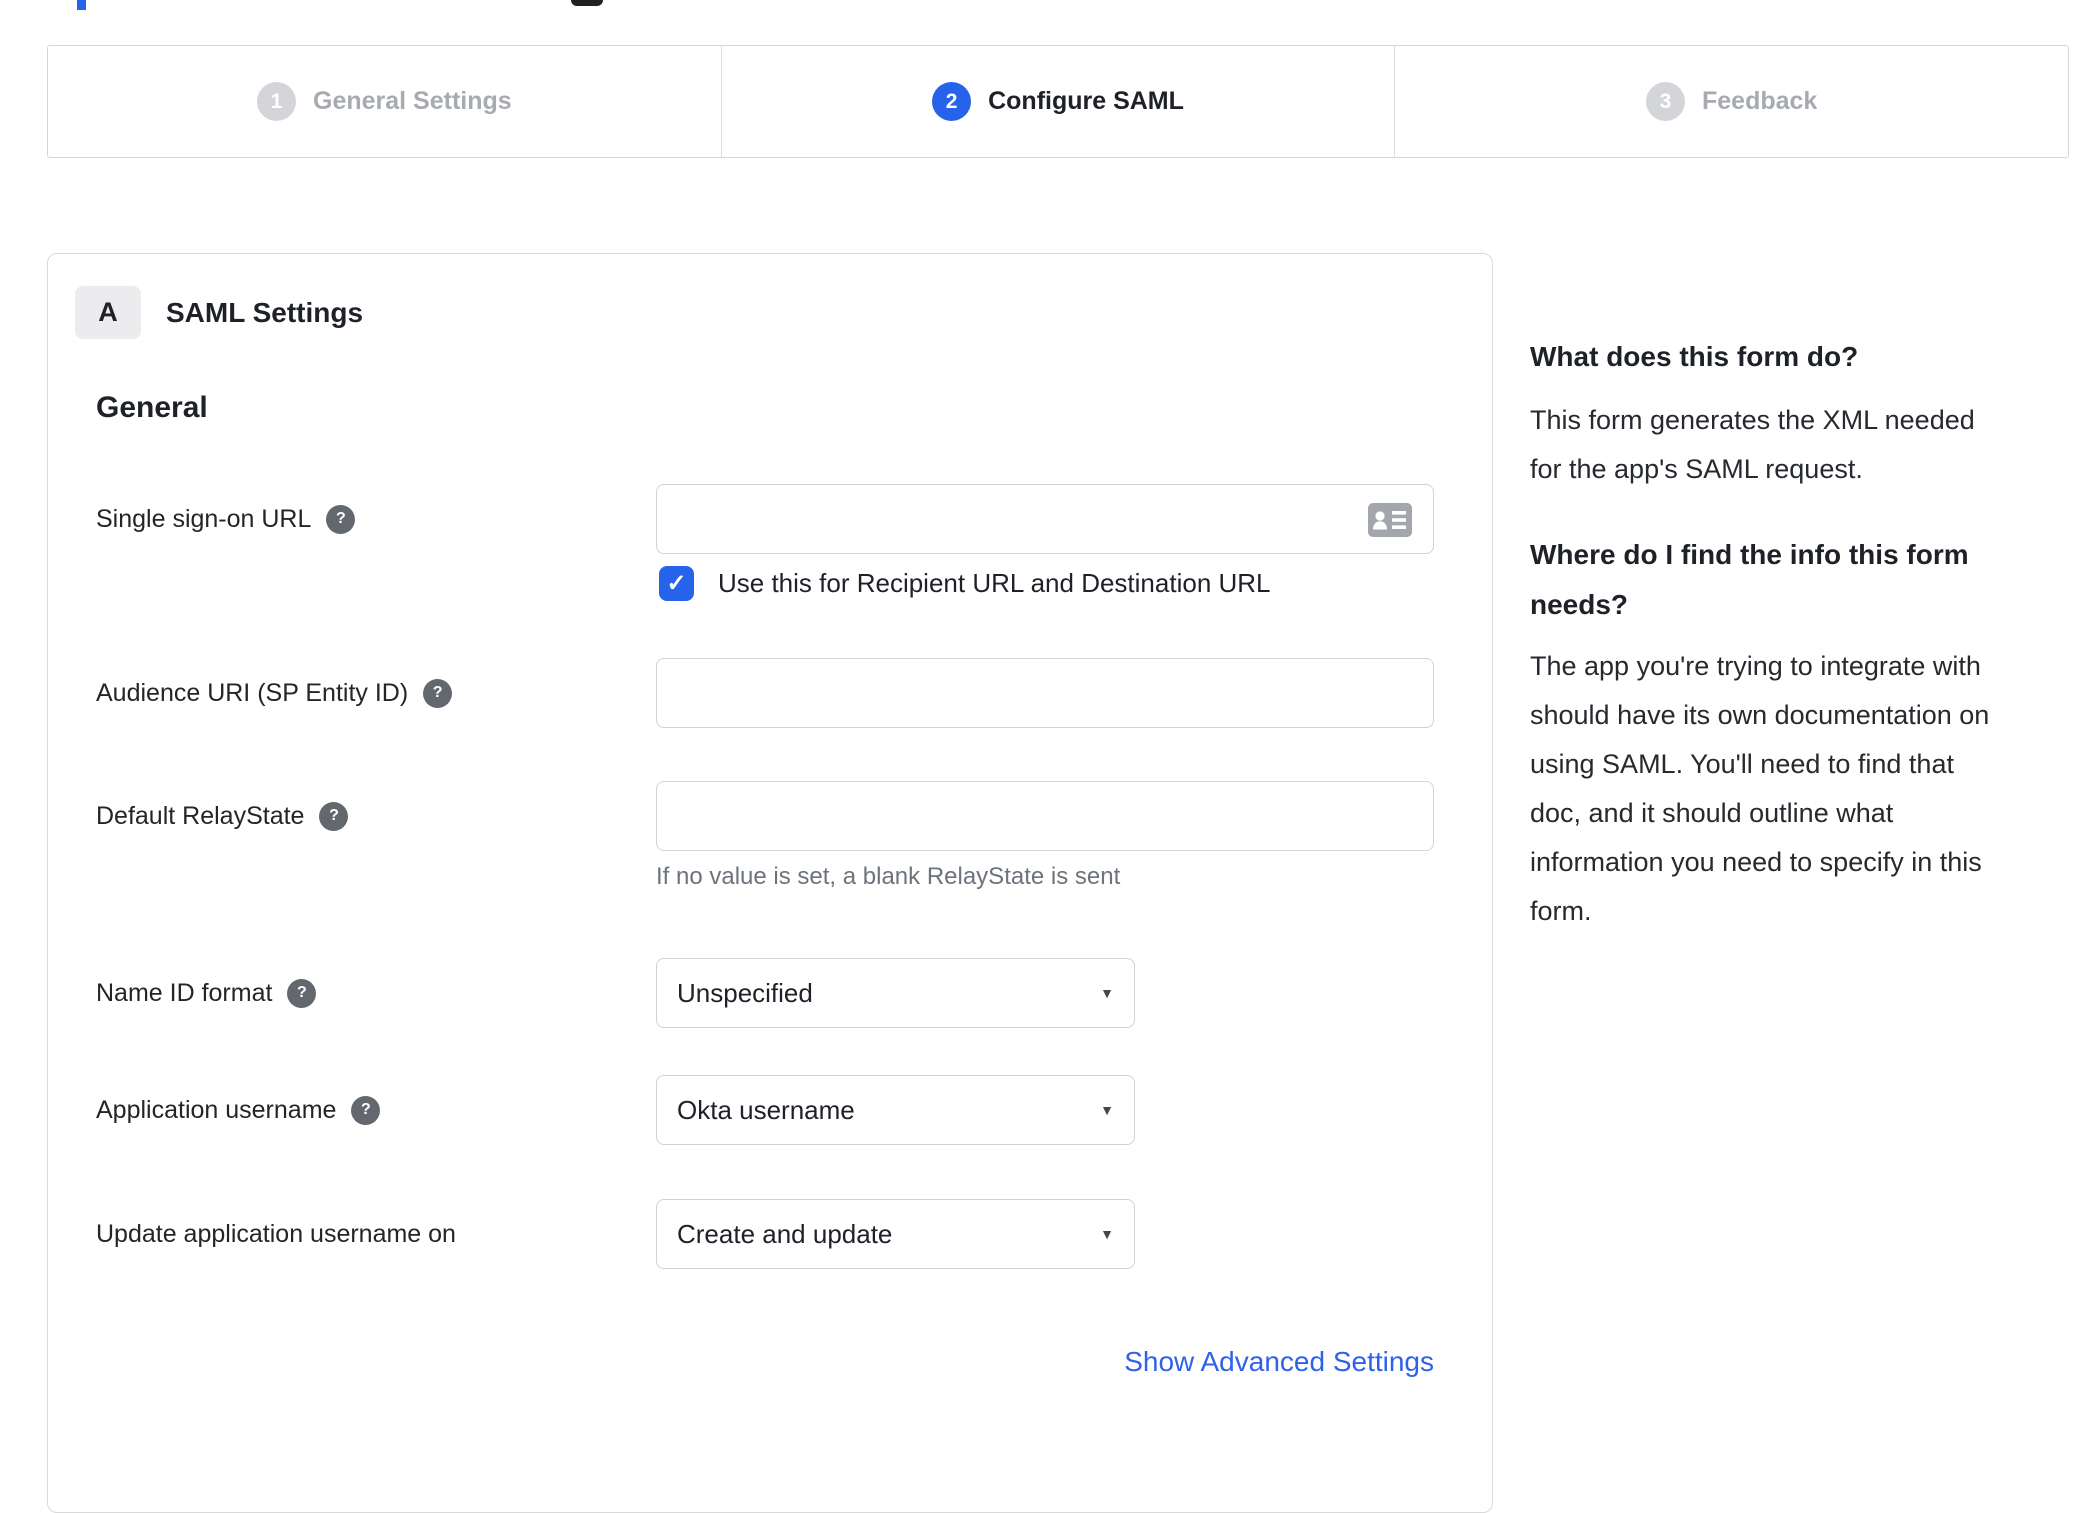  I want to click on clipped-logo-fragment, so click(81, 5).